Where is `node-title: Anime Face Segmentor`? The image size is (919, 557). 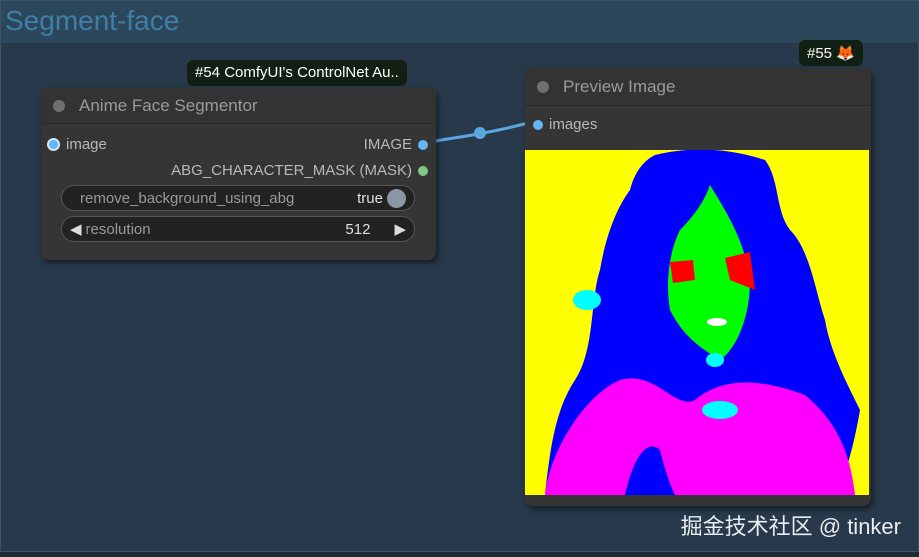 node-title: Anime Face Segmentor is located at coordinates (168, 105).